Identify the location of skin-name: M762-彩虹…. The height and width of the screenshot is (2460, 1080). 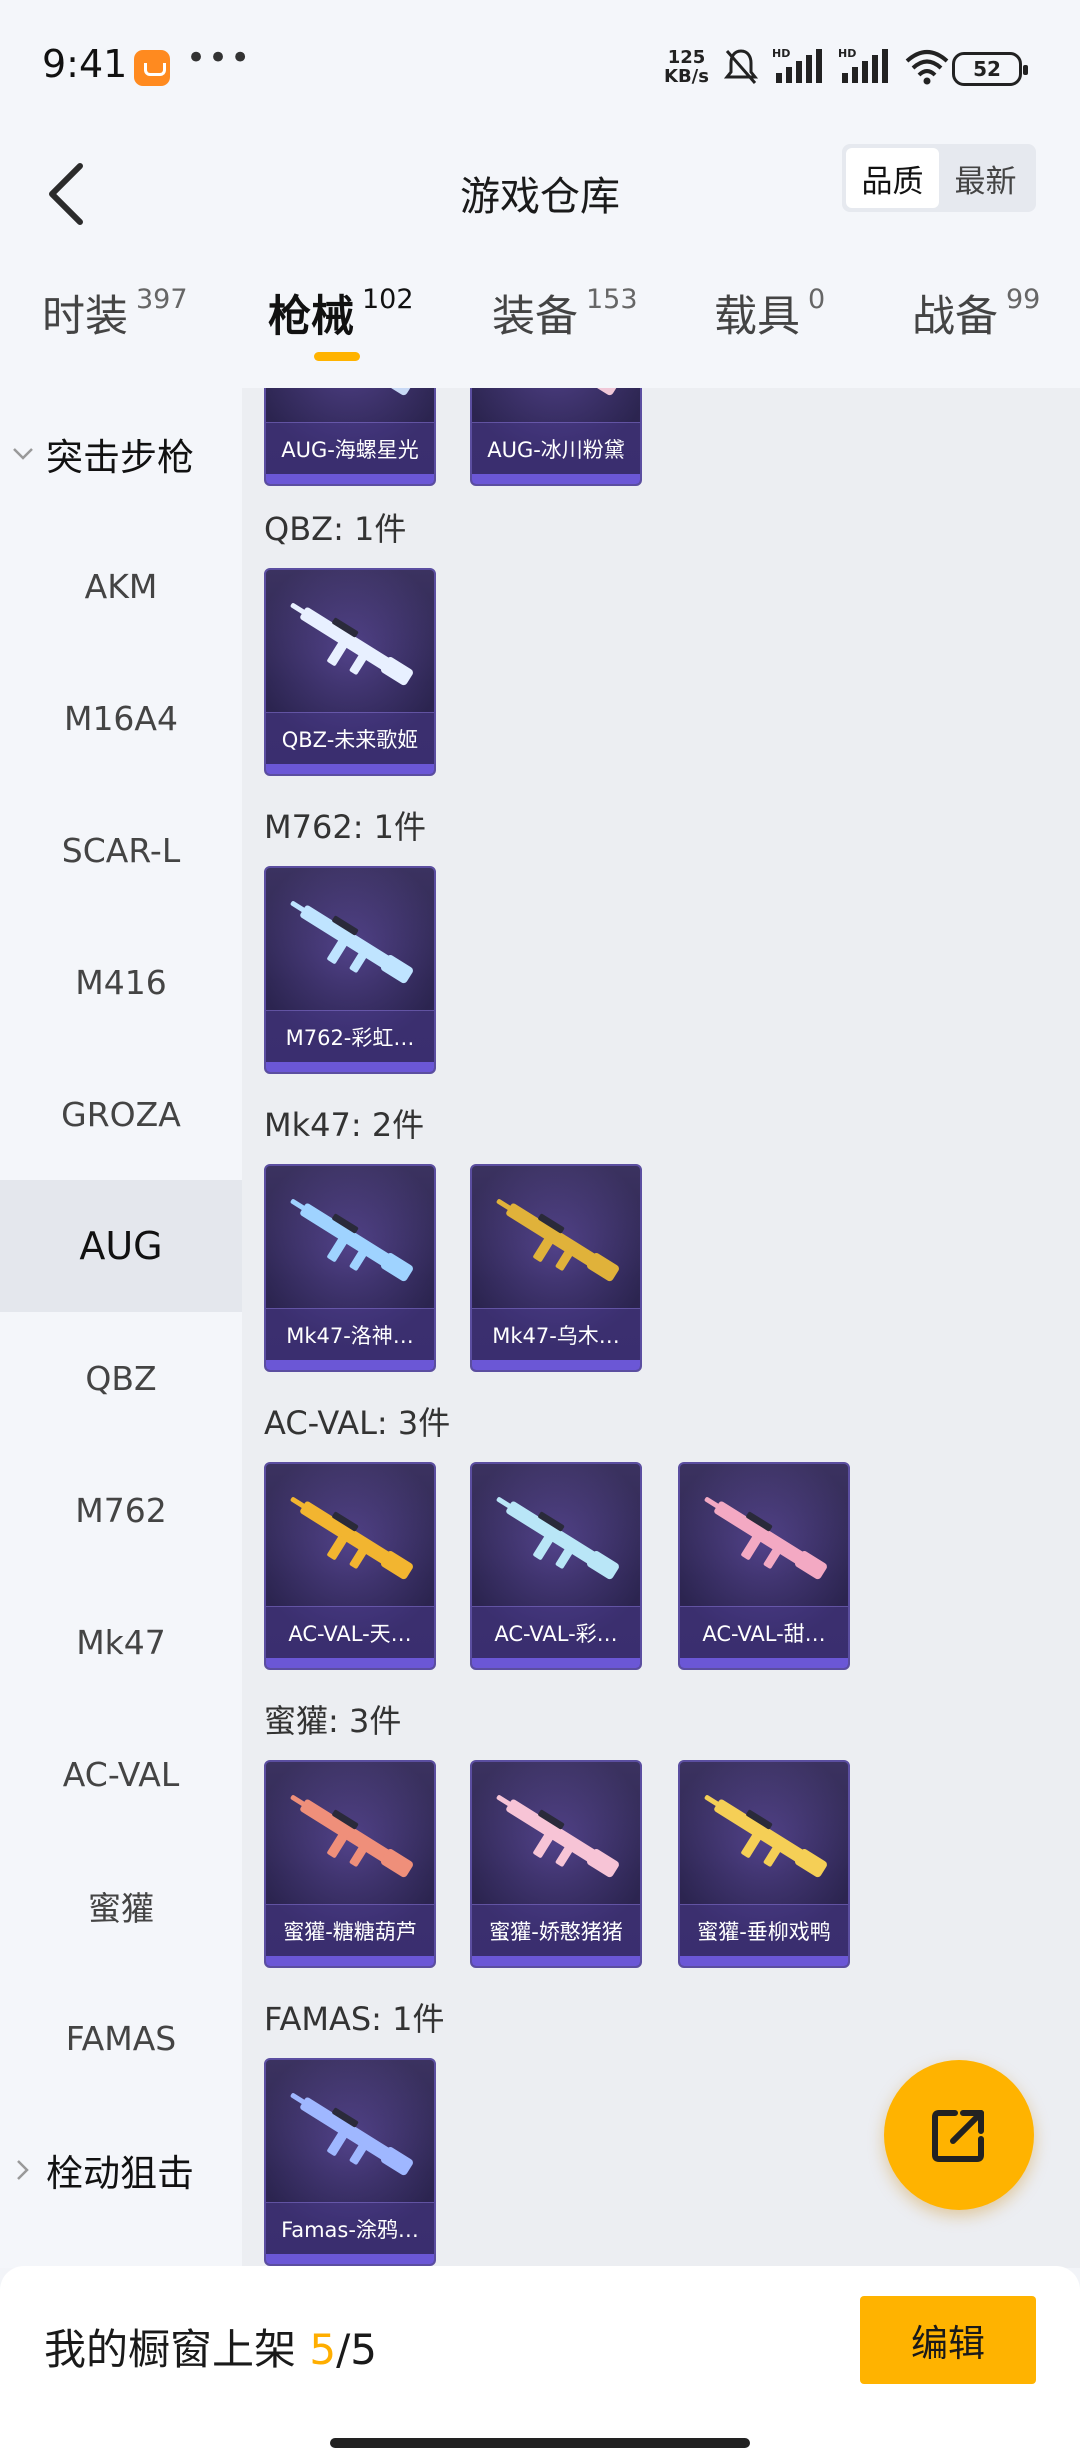
(350, 1036).